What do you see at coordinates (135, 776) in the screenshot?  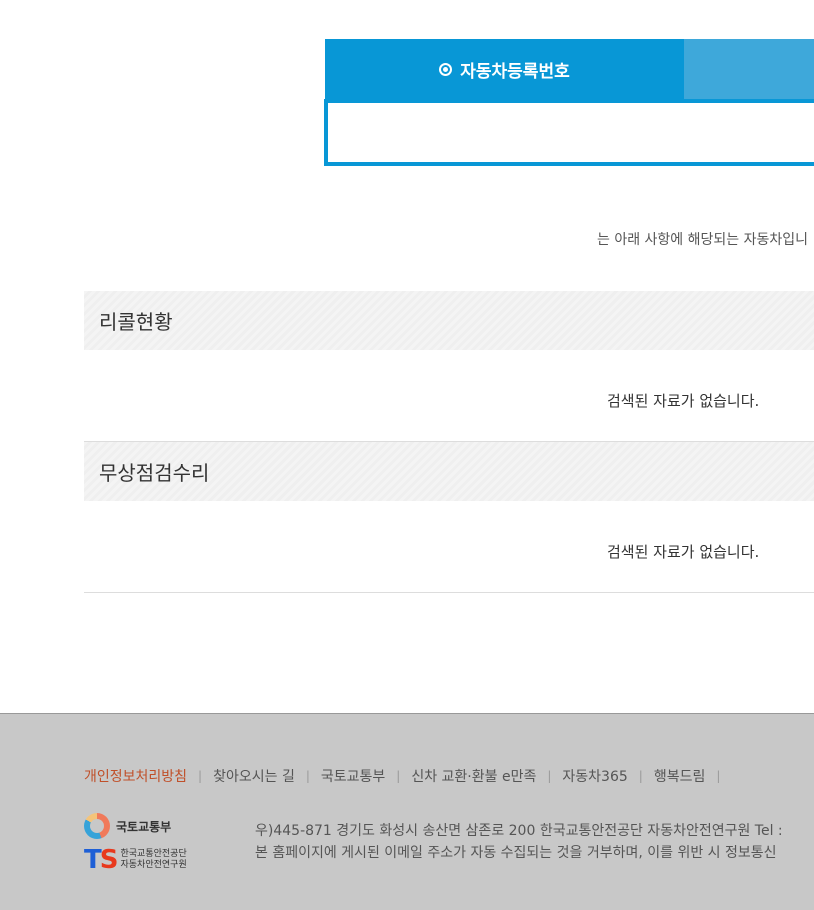 I see `footer-link-privacy: 개인정보처리방침` at bounding box center [135, 776].